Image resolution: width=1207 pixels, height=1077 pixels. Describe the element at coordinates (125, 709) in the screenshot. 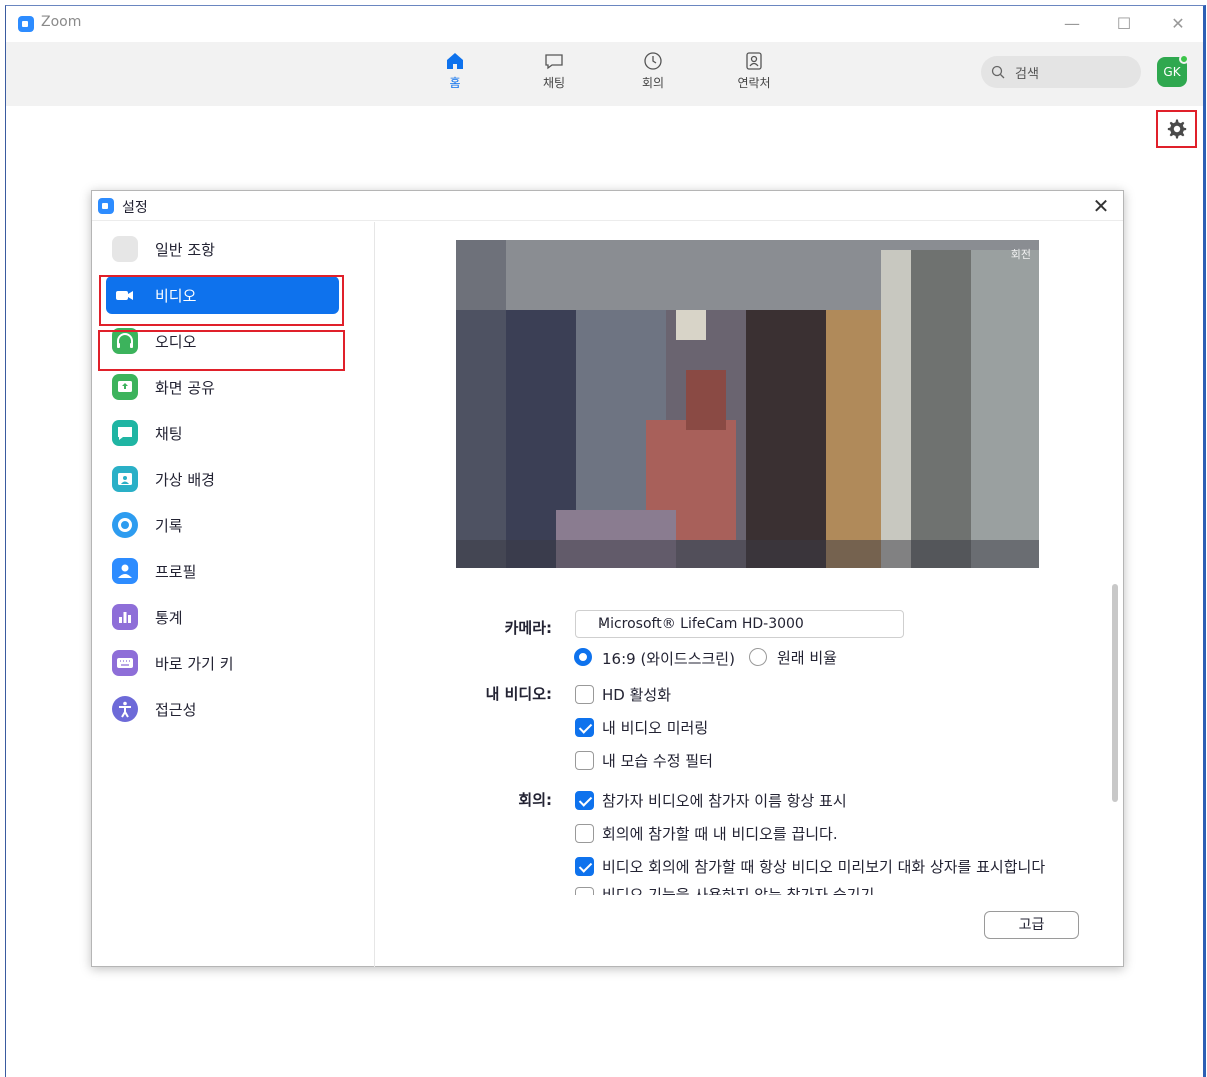

I see `accessibility-icon` at that location.